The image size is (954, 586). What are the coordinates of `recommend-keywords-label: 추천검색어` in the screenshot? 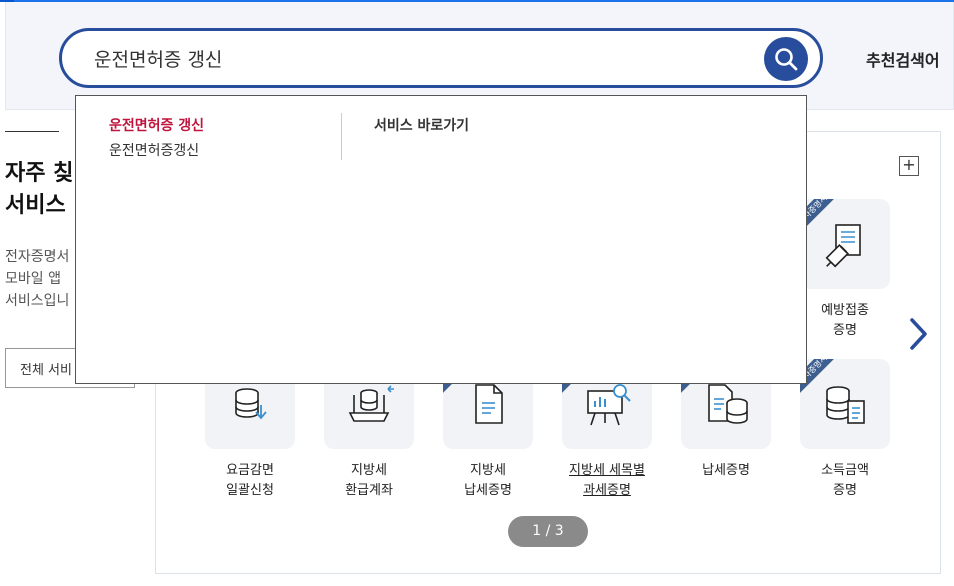 It's located at (903, 59).